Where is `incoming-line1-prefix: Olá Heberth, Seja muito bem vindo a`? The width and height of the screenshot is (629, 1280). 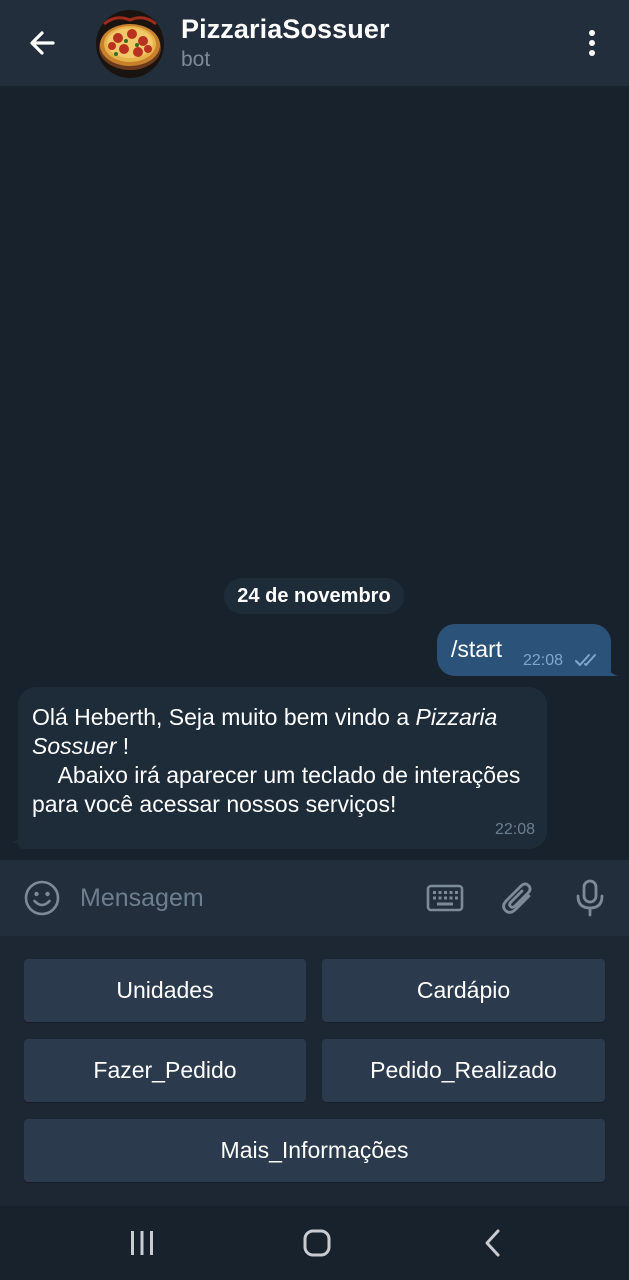 incoming-line1-prefix: Olá Heberth, Seja muito bem vindo a is located at coordinates (224, 717).